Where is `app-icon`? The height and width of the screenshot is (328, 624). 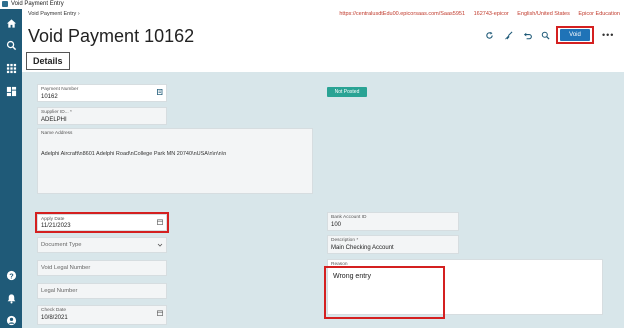 app-icon is located at coordinates (5, 4).